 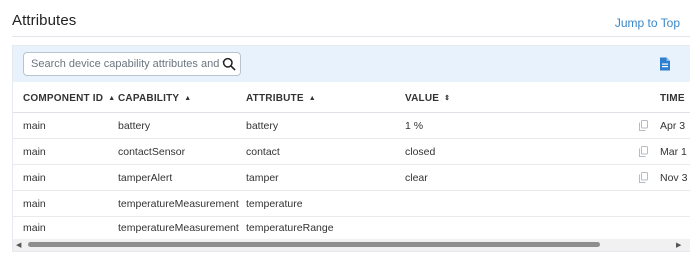 I want to click on cell-attribute: temperatureRange, so click(x=290, y=228).